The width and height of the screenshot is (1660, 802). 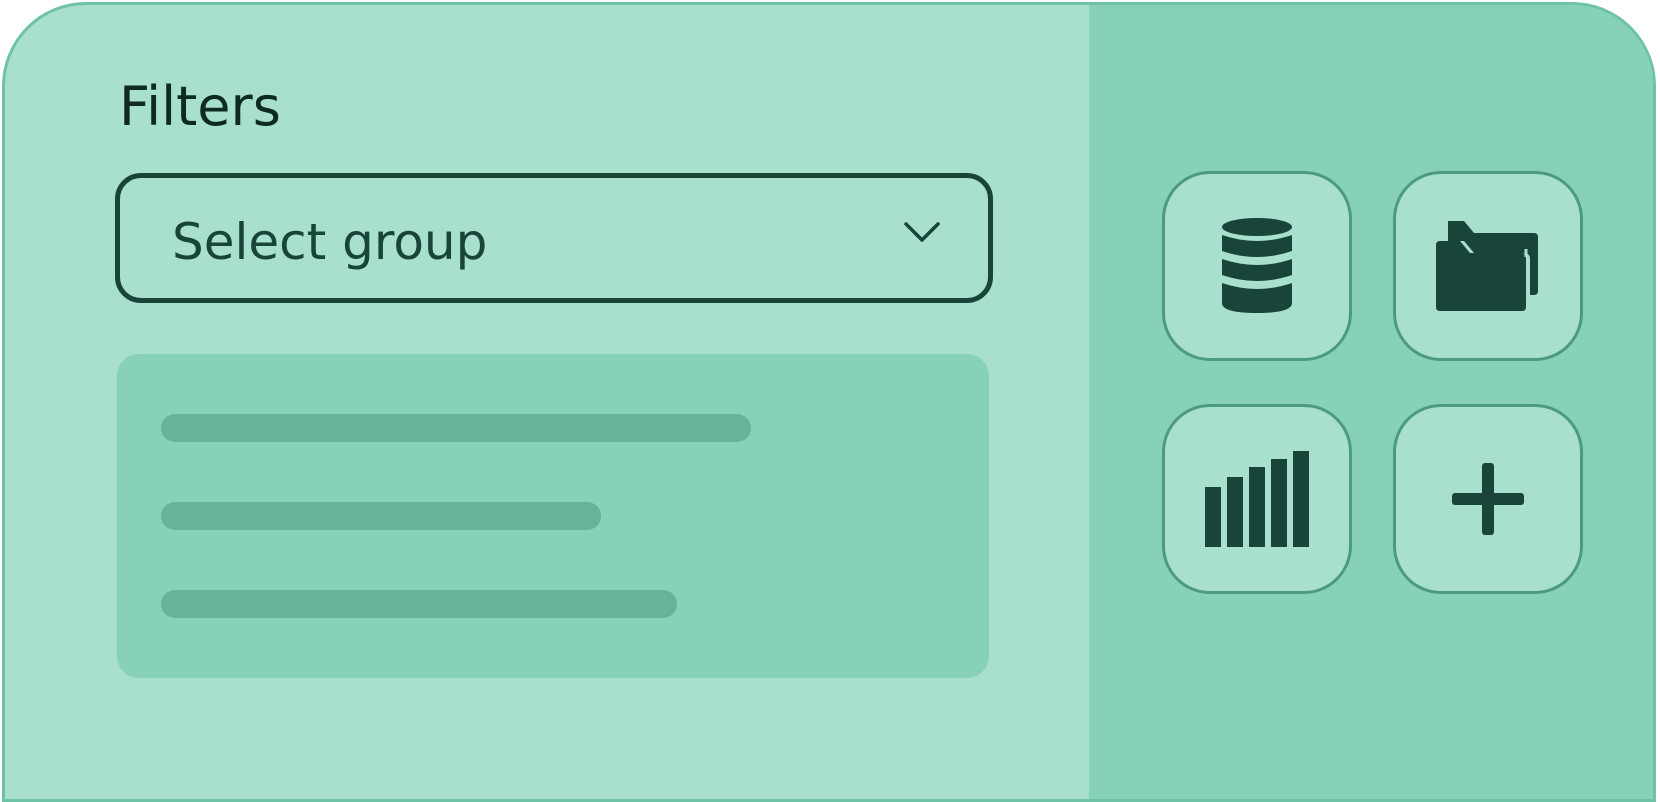 I want to click on folder-button, so click(x=1488, y=266).